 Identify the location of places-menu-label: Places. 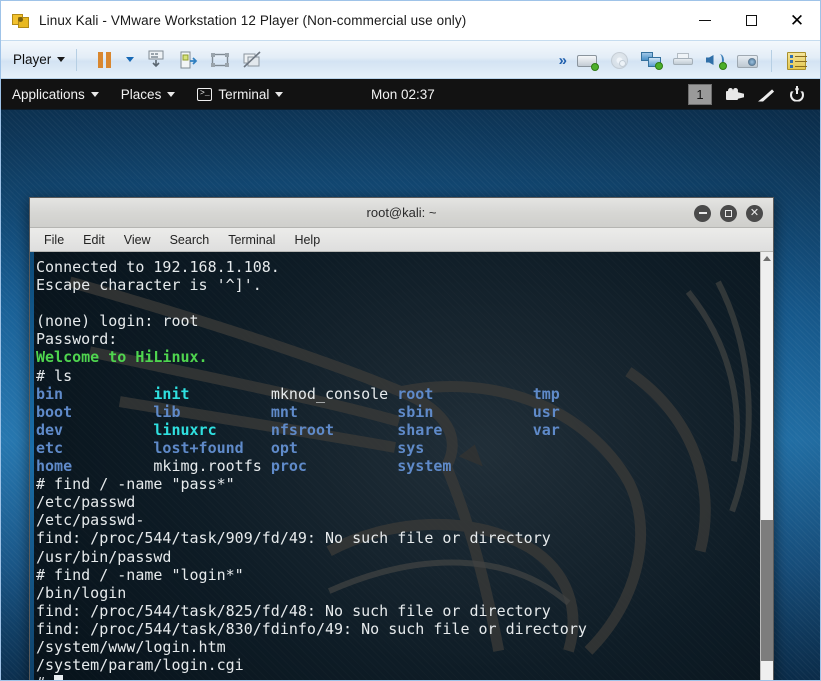
(141, 94).